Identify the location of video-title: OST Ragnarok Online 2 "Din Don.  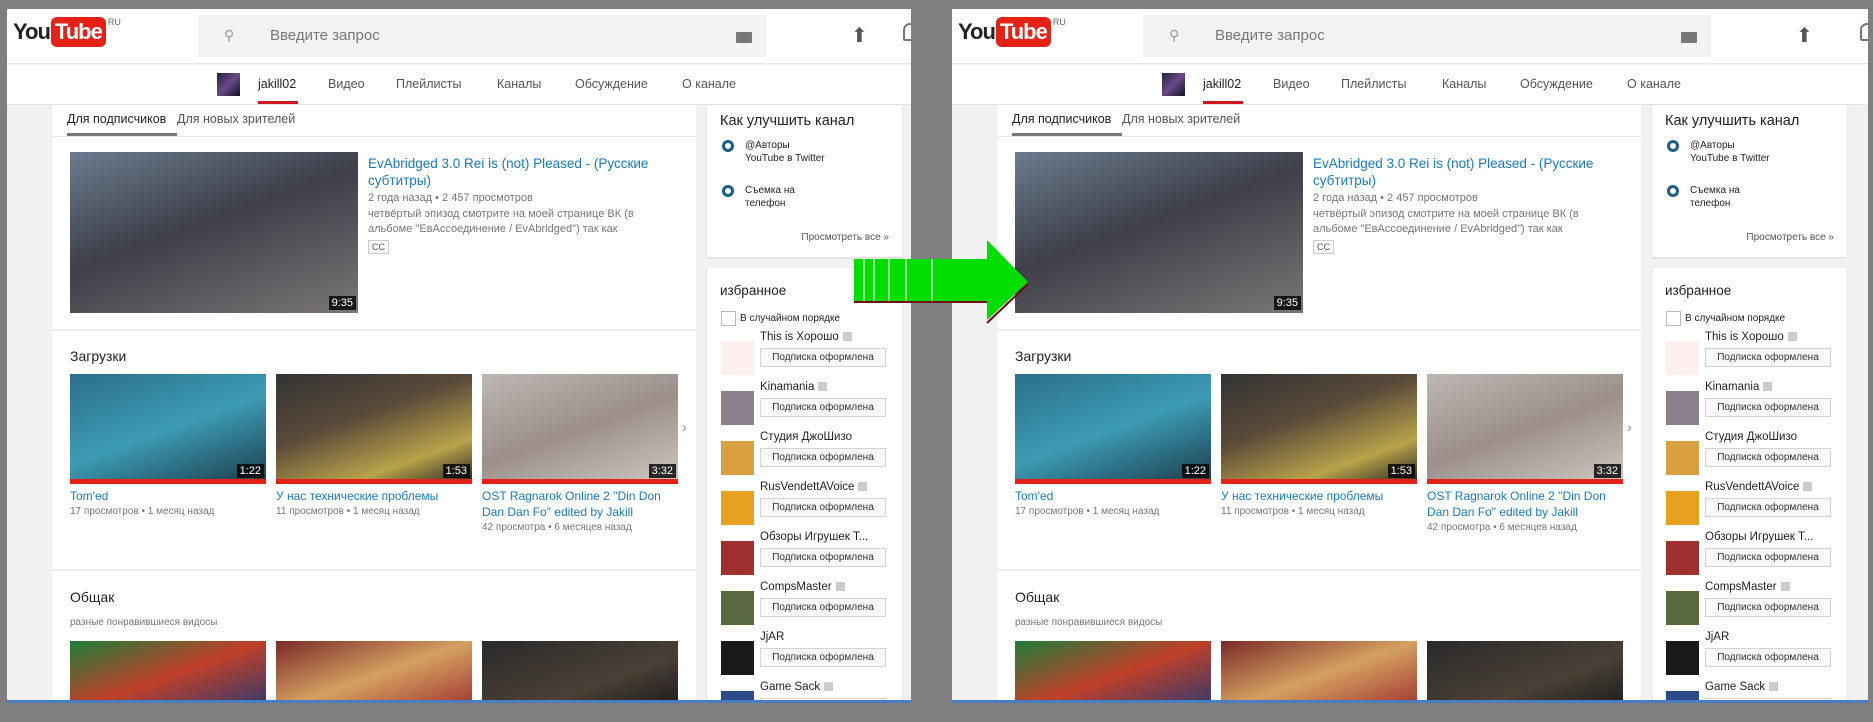
(1525, 496).